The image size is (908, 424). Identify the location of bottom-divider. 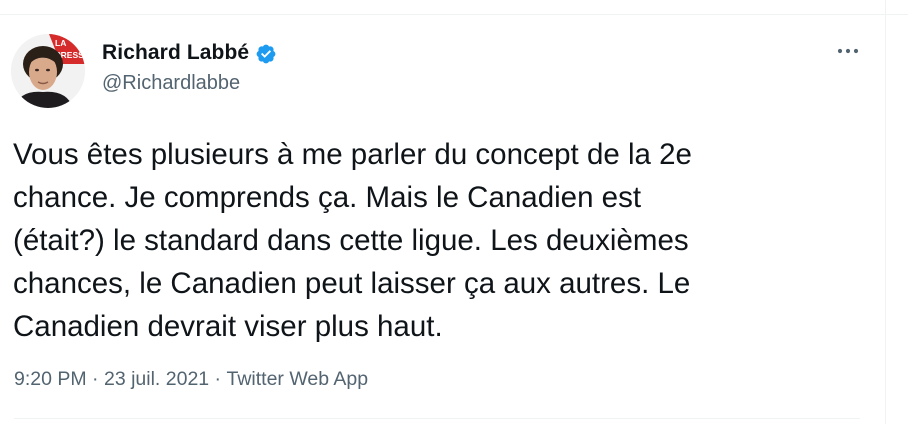
(437, 418).